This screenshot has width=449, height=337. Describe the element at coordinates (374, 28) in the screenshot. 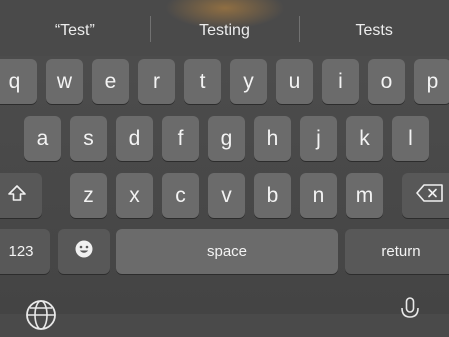

I see `suggestion-3: Tests` at that location.